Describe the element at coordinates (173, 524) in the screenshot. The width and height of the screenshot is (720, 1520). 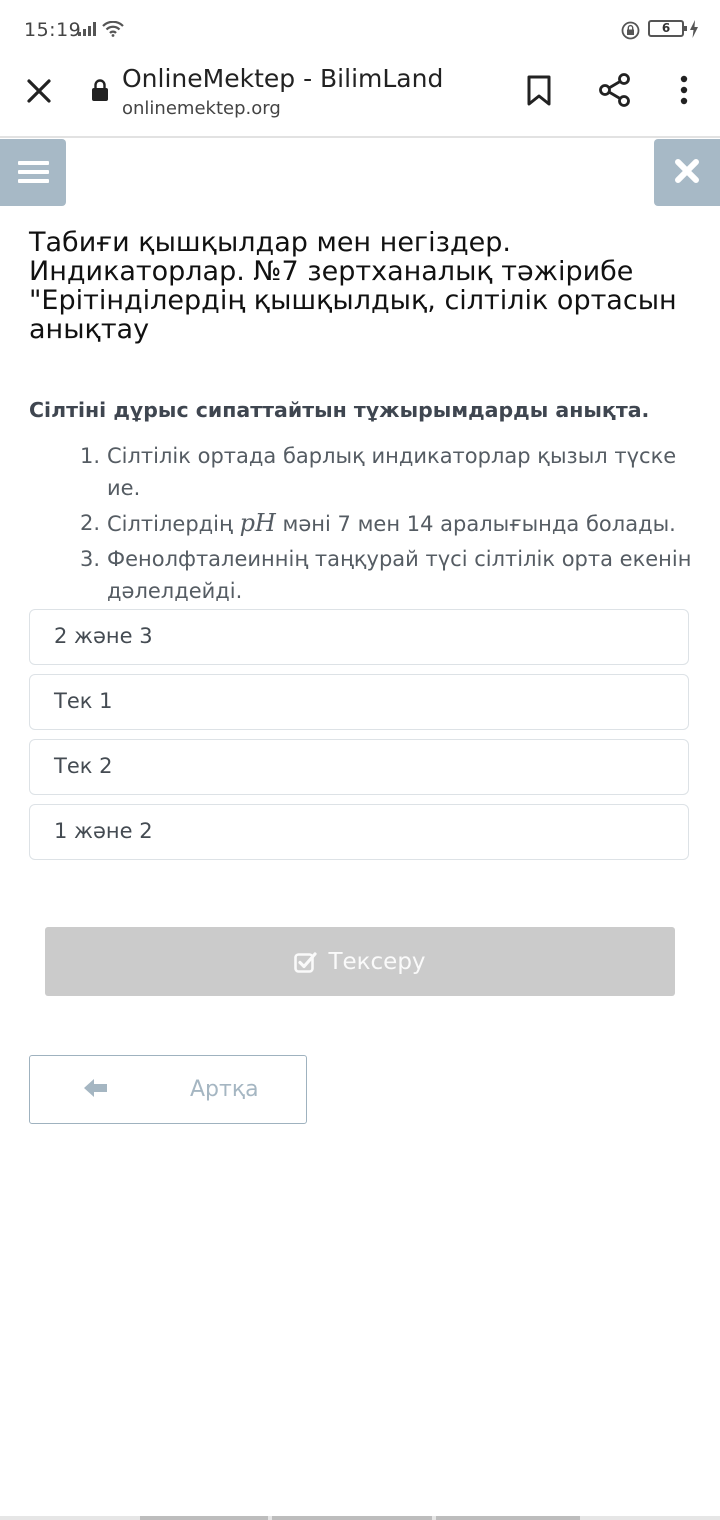
I see `statement-text-pre: Сілтілердің` at that location.